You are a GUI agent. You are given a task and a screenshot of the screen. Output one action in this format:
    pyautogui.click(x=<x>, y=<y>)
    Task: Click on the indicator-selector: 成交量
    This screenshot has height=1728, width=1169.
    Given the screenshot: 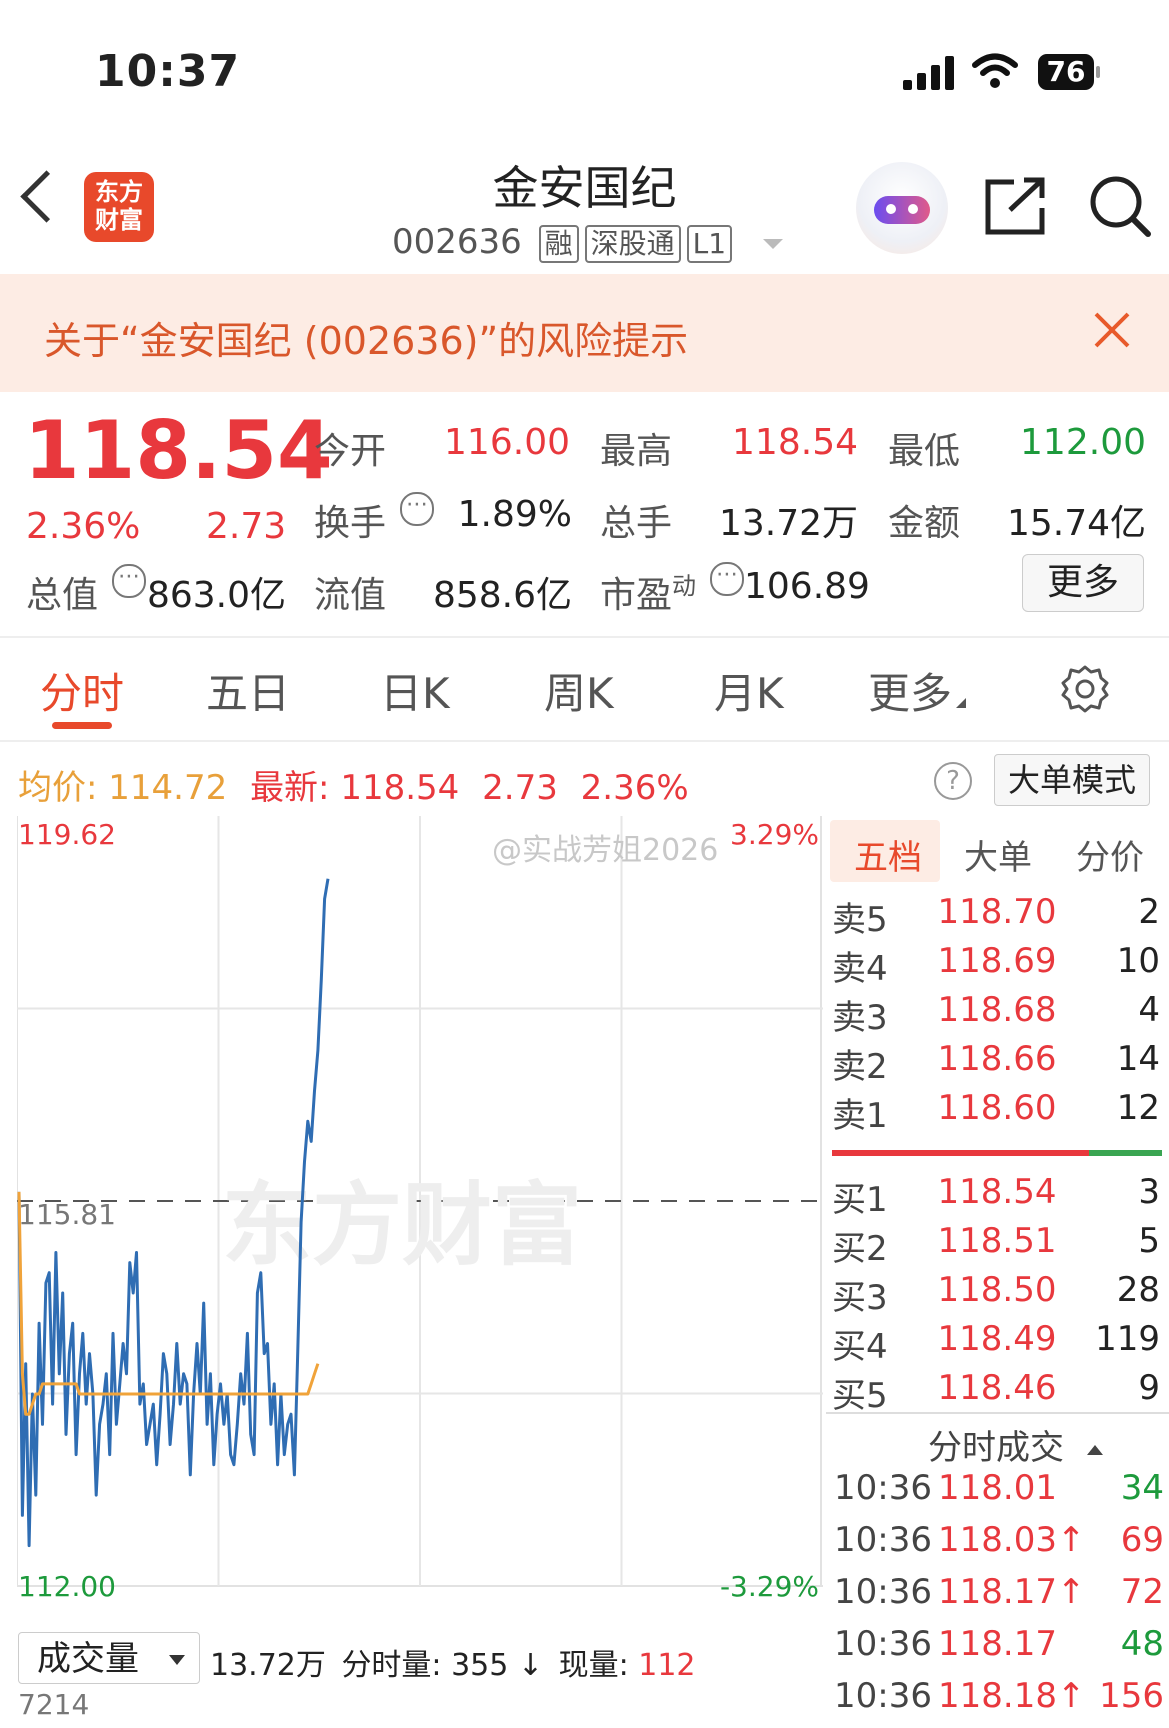 What is the action you would take?
    pyautogui.click(x=109, y=1658)
    